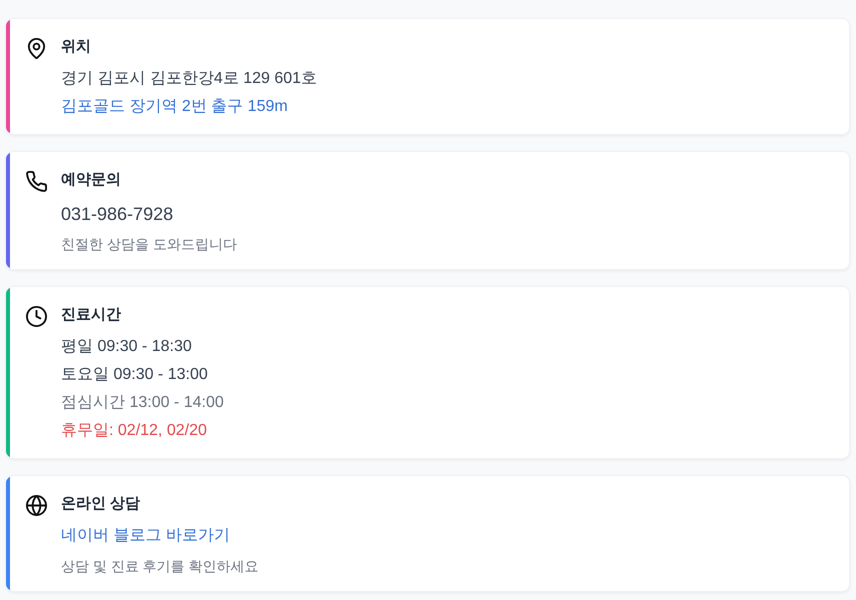 The width and height of the screenshot is (856, 600). Describe the element at coordinates (189, 79) in the screenshot. I see `info-text: 경기 김포시 김포한강4로 129 601호` at that location.